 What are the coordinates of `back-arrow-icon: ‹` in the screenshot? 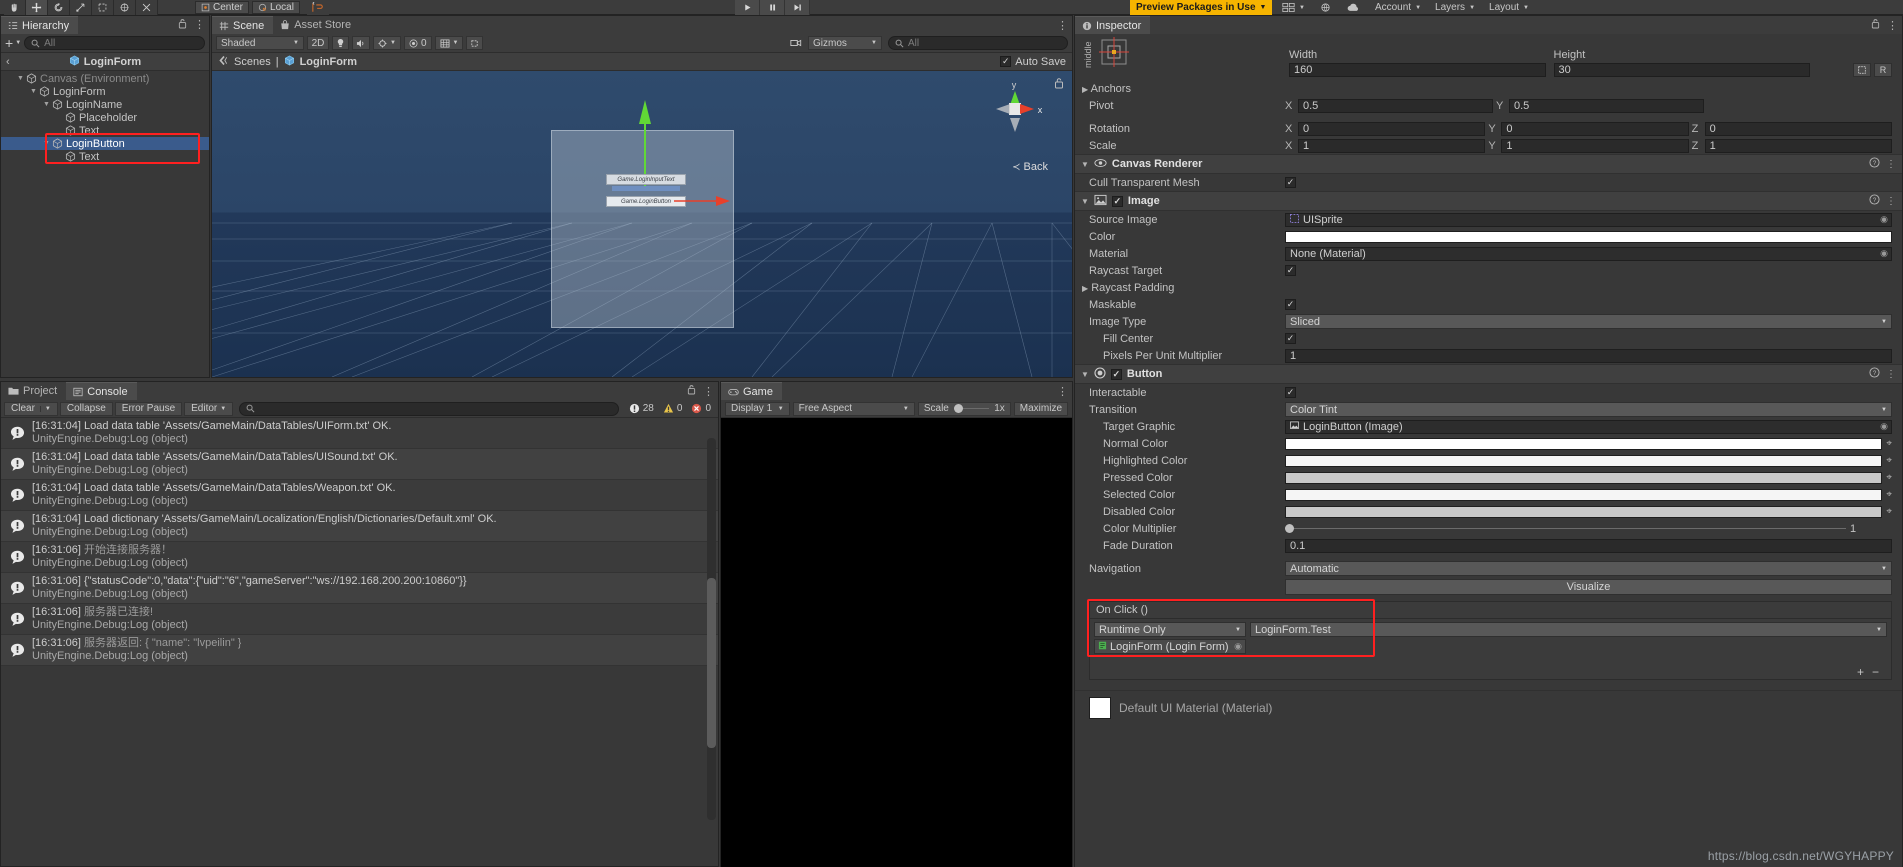 It's located at (8, 62).